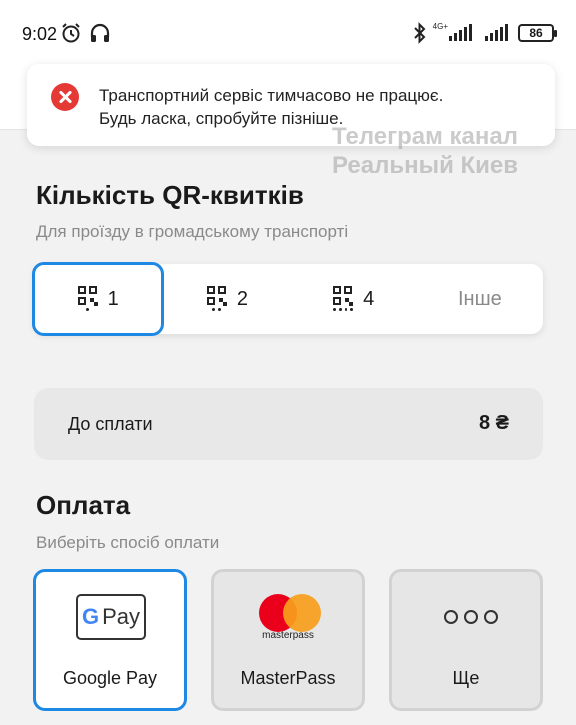 This screenshot has height=725, width=576. I want to click on network-type: 4G+, so click(440, 26).